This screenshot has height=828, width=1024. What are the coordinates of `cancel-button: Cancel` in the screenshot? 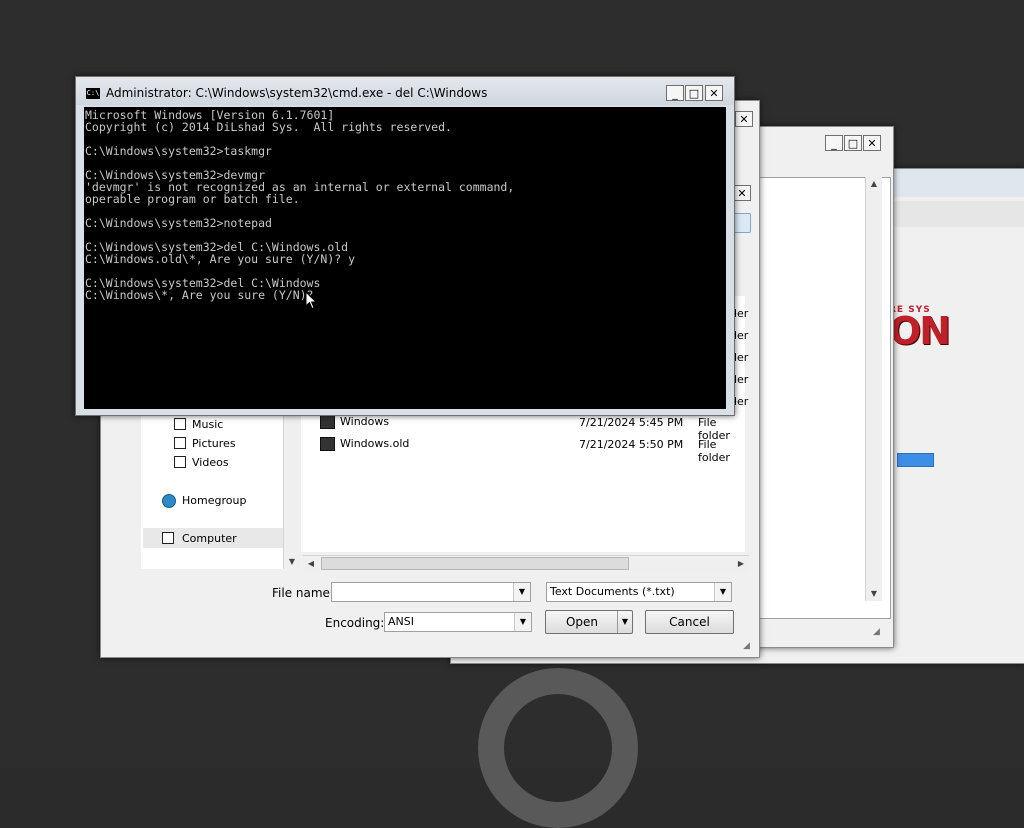 It's located at (689, 622).